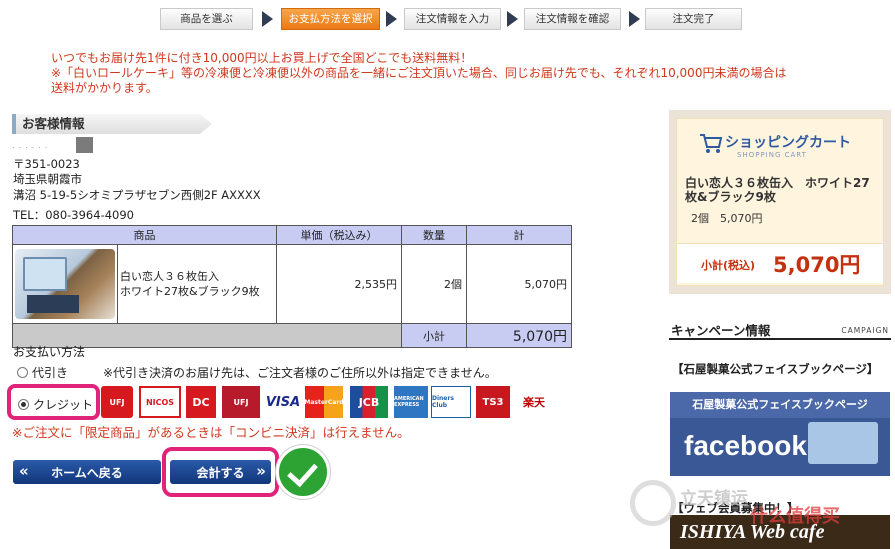  Describe the element at coordinates (339, 284) in the screenshot. I see `unit-price: 2,535円` at that location.